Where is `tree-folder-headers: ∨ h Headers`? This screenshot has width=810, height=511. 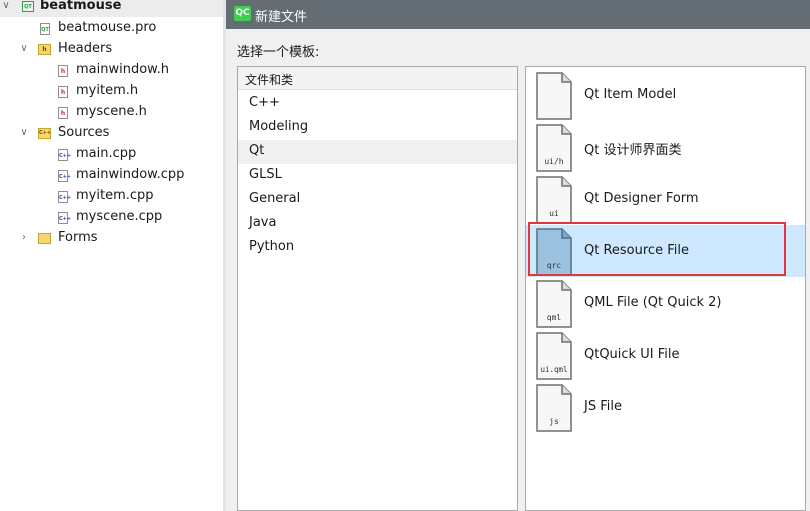 tree-folder-headers: ∨ h Headers is located at coordinates (111, 49).